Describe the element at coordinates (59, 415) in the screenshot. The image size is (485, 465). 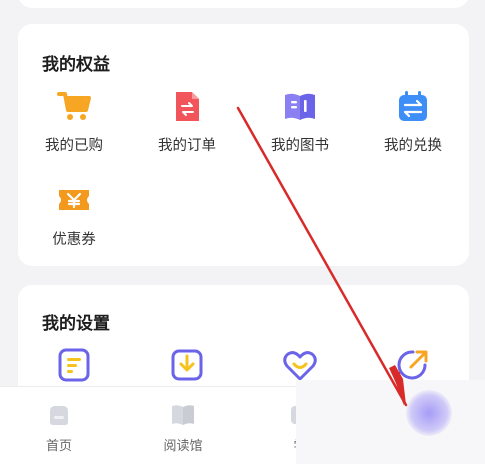
I see `home-icon` at that location.